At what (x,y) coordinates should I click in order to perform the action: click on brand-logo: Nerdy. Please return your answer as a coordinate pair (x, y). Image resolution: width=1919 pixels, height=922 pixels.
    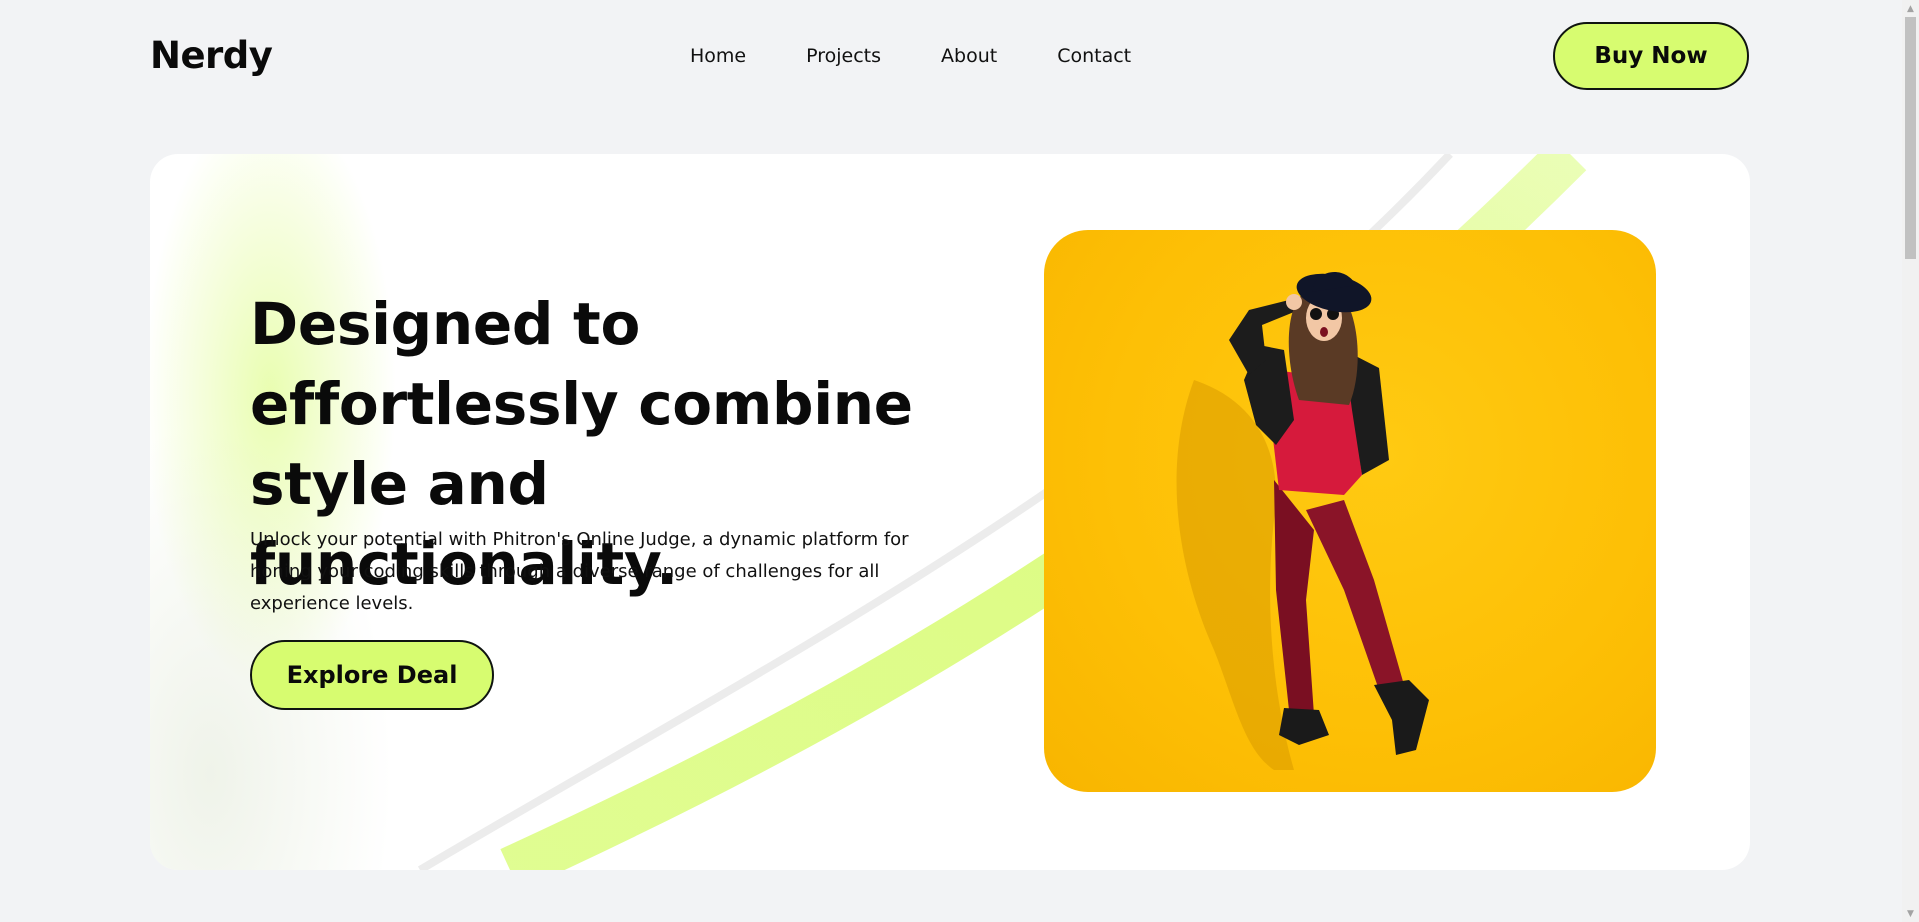
    Looking at the image, I should click on (211, 55).